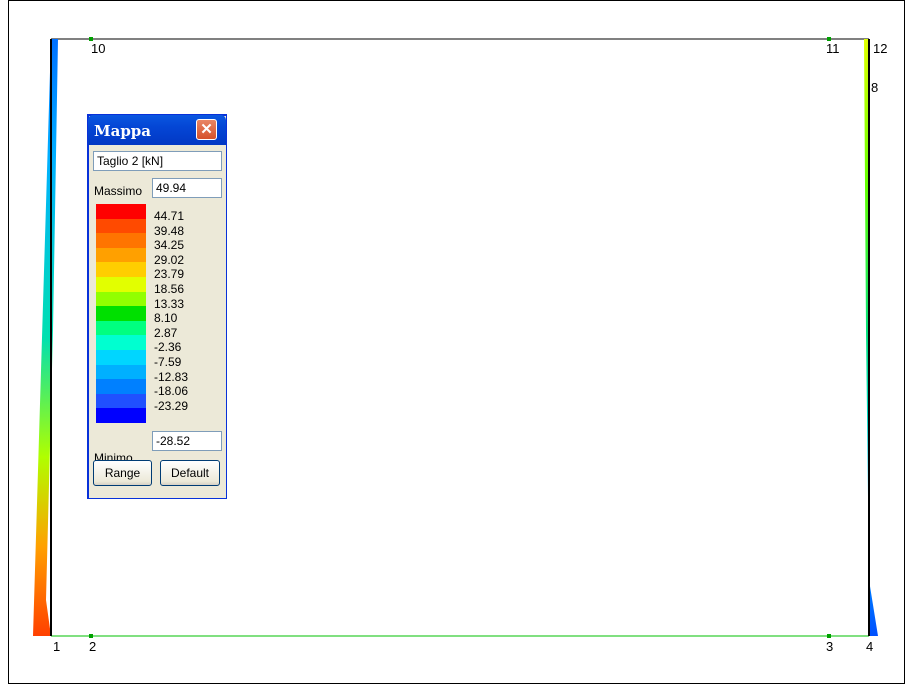 Image resolution: width=905 pixels, height=684 pixels. What do you see at coordinates (168, 362) in the screenshot?
I see `scale-value: -7.59` at bounding box center [168, 362].